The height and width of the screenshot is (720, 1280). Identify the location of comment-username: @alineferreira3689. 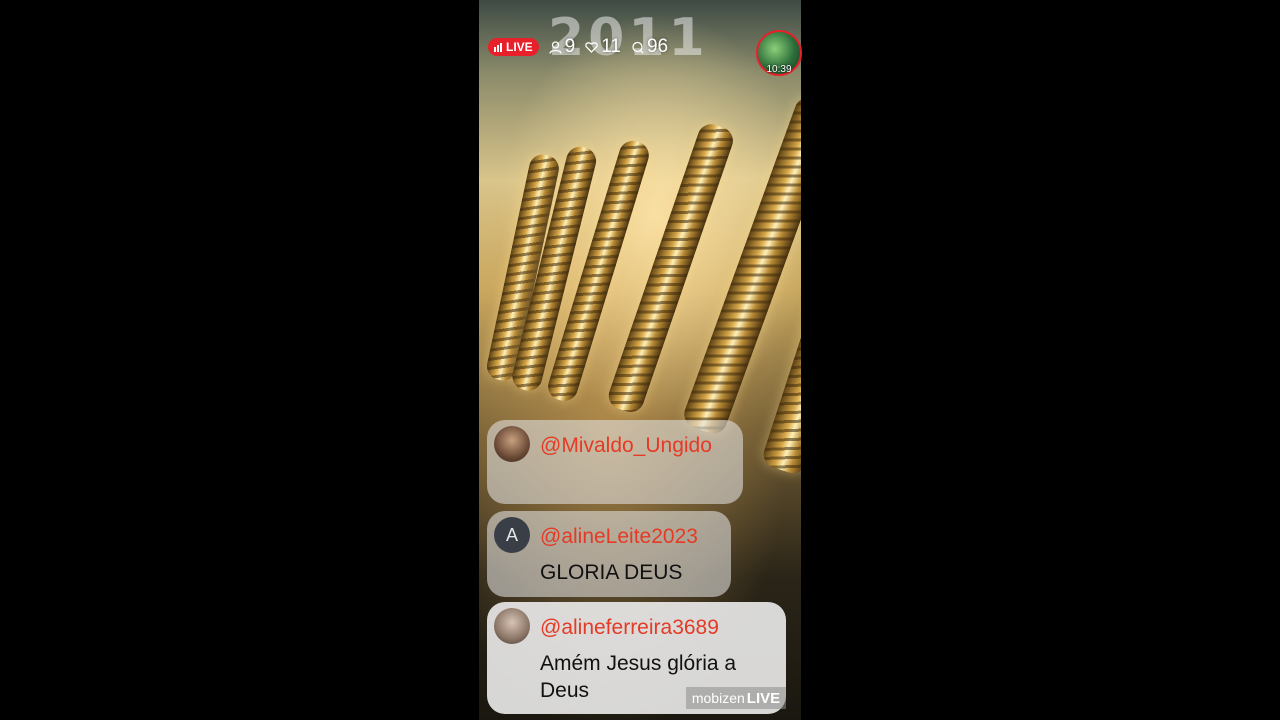
(629, 628).